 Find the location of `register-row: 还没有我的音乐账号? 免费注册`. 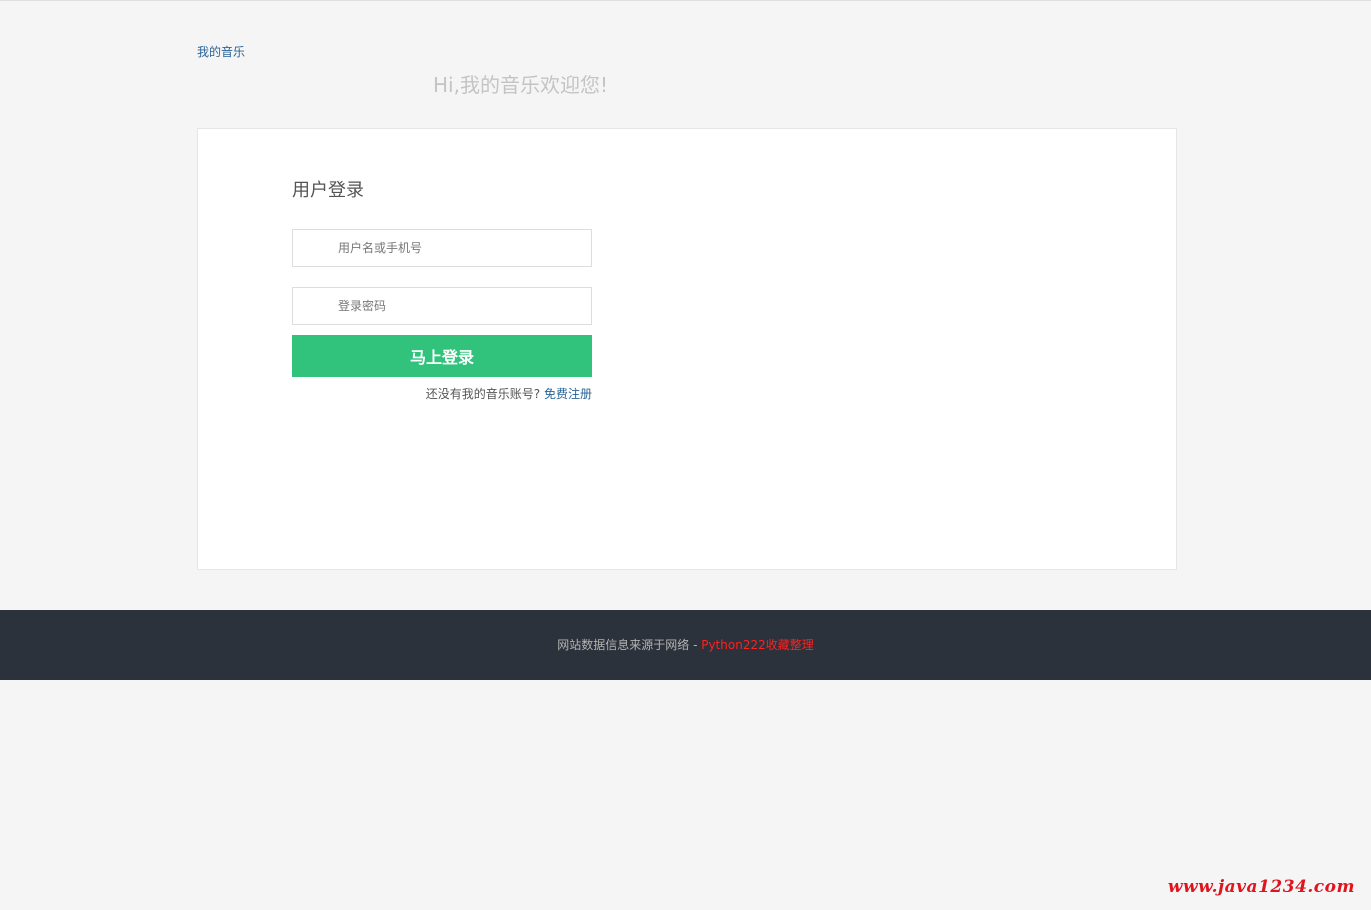

register-row: 还没有我的音乐账号? 免费注册 is located at coordinates (442, 393).